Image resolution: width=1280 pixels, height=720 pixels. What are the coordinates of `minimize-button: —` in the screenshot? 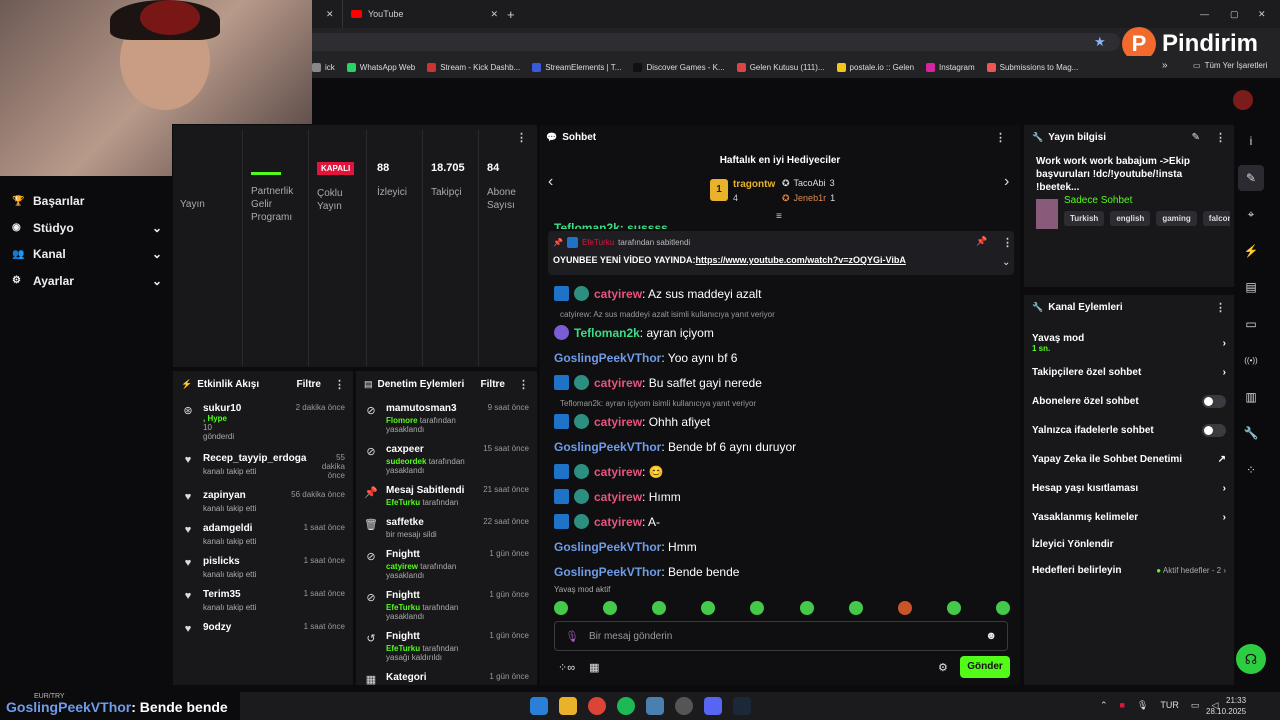 It's located at (1204, 14).